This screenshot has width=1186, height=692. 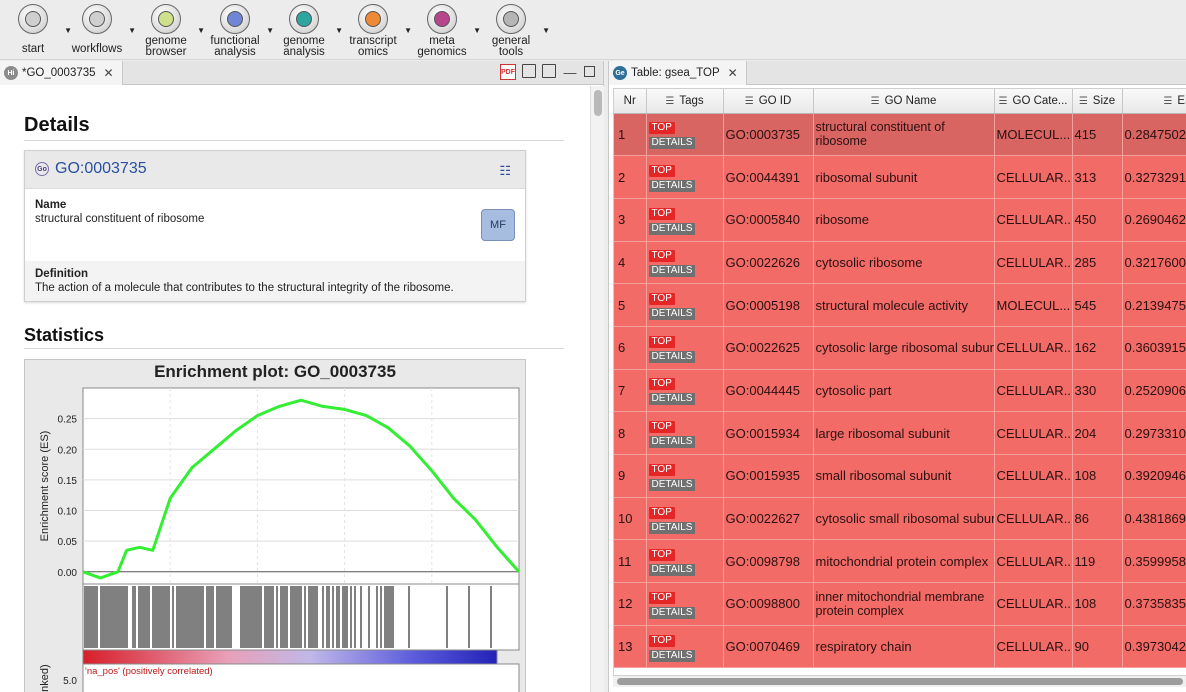 What do you see at coordinates (768, 604) in the screenshot?
I see `go-id-cell: GO:0098800` at bounding box center [768, 604].